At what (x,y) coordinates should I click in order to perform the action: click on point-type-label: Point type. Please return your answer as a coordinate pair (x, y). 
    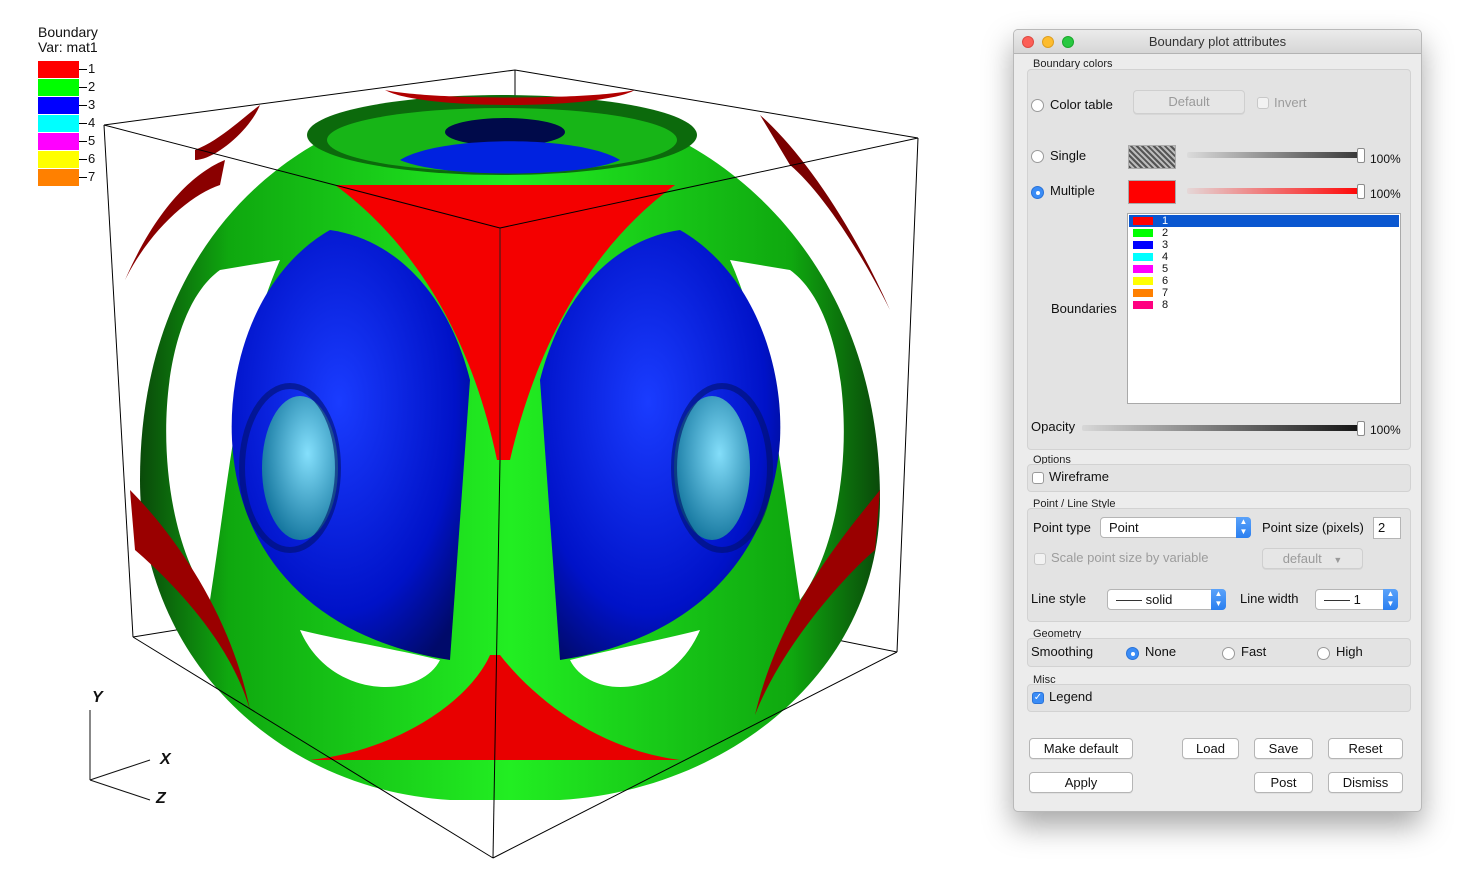
    Looking at the image, I should click on (1062, 527).